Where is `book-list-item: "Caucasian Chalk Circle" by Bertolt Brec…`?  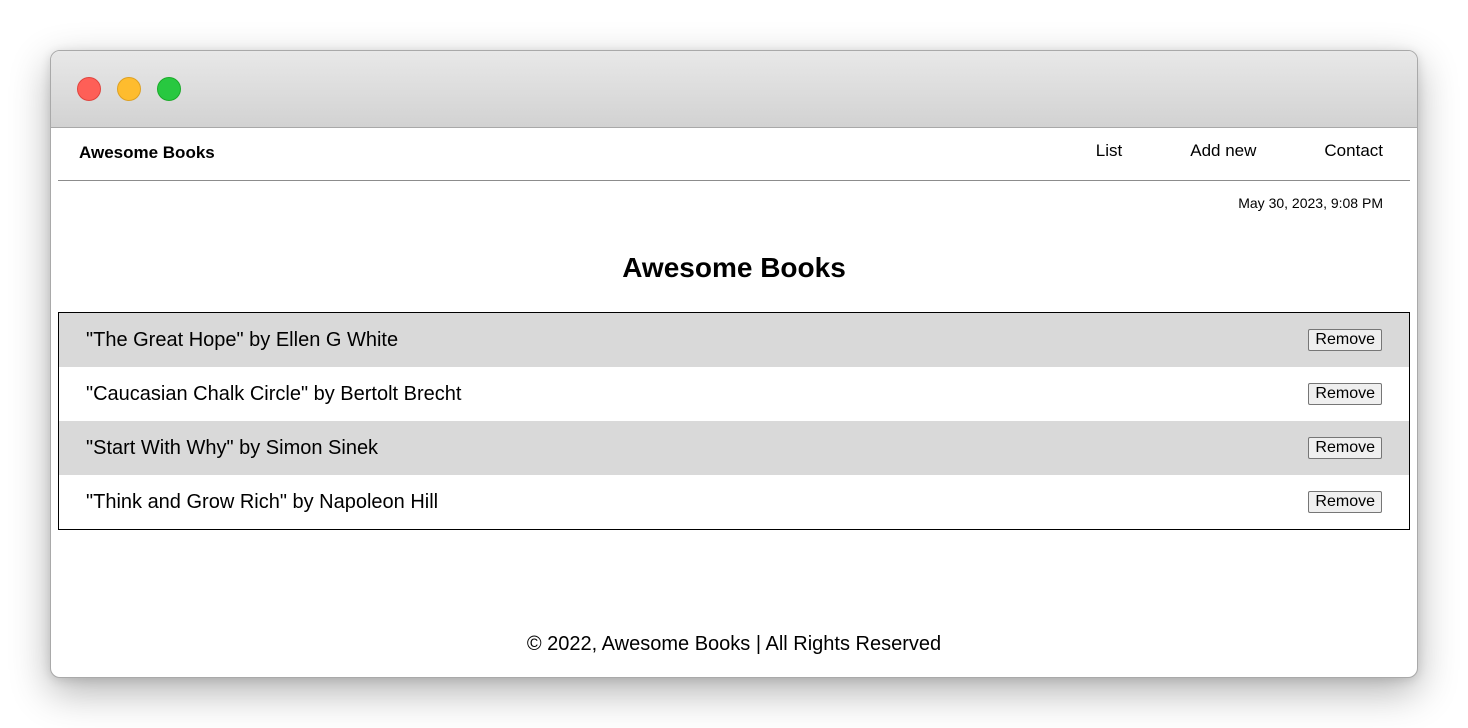 book-list-item: "Caucasian Chalk Circle" by Bertolt Brec… is located at coordinates (734, 394).